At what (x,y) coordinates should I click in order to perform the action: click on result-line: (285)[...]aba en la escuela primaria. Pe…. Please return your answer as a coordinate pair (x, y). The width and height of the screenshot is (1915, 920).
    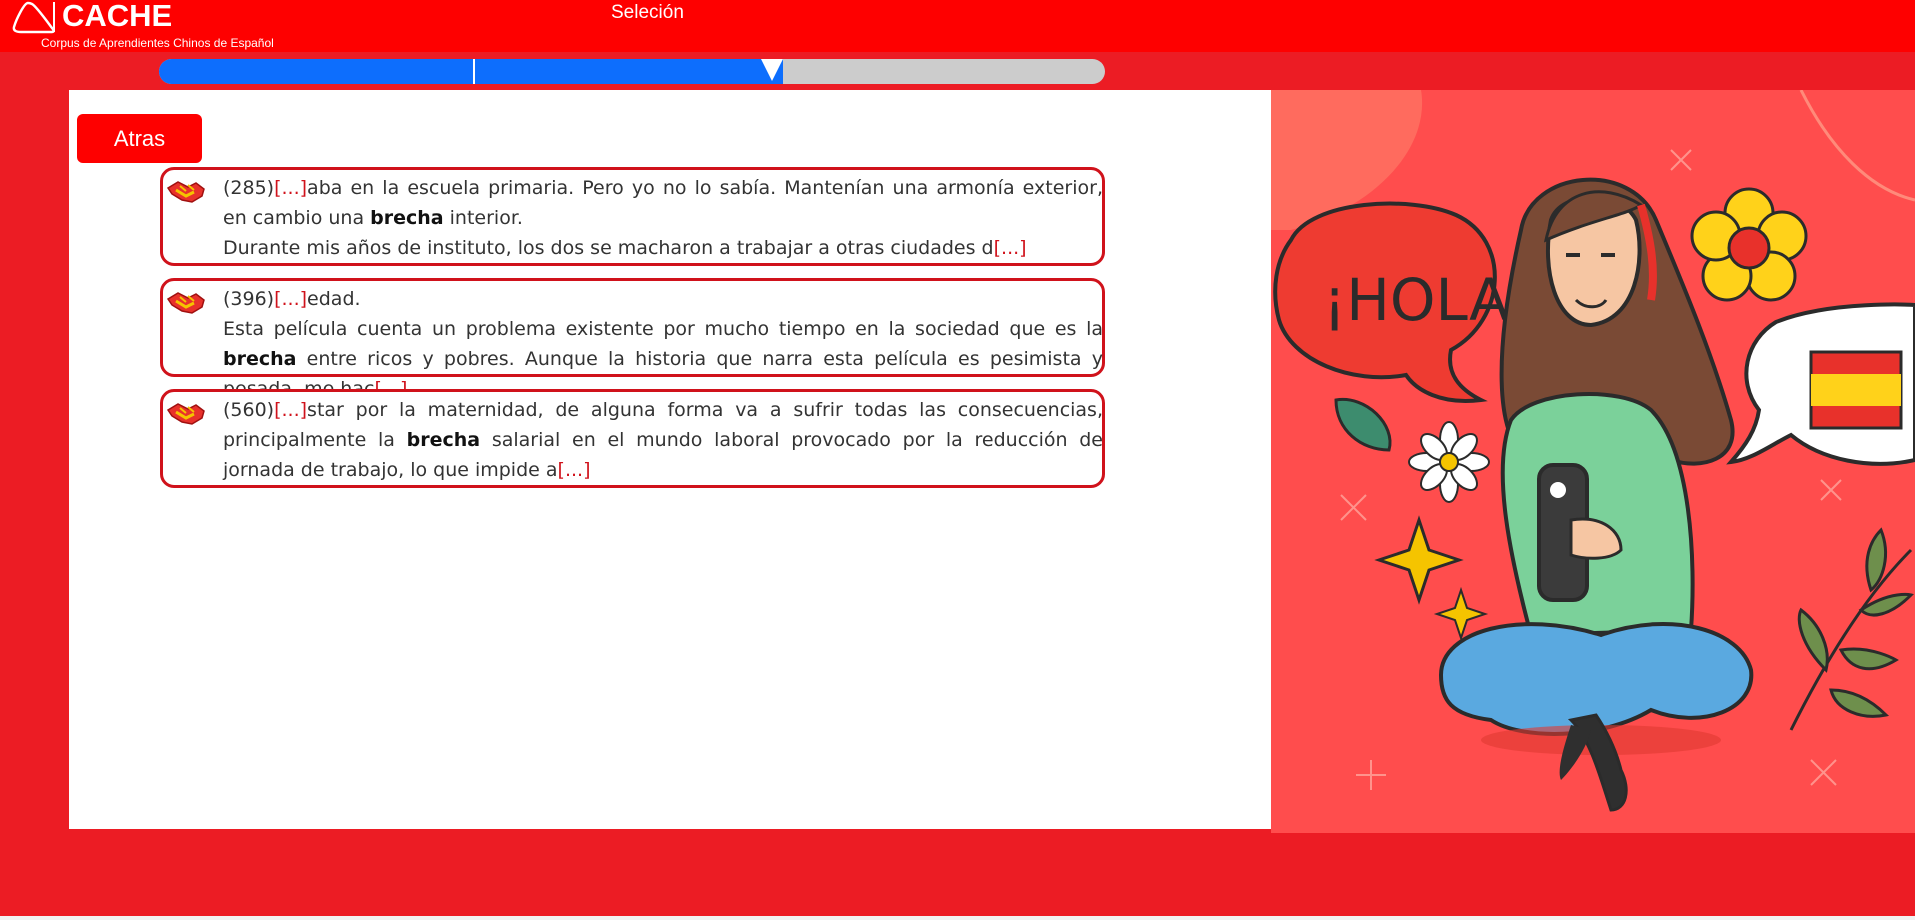
    Looking at the image, I should click on (663, 203).